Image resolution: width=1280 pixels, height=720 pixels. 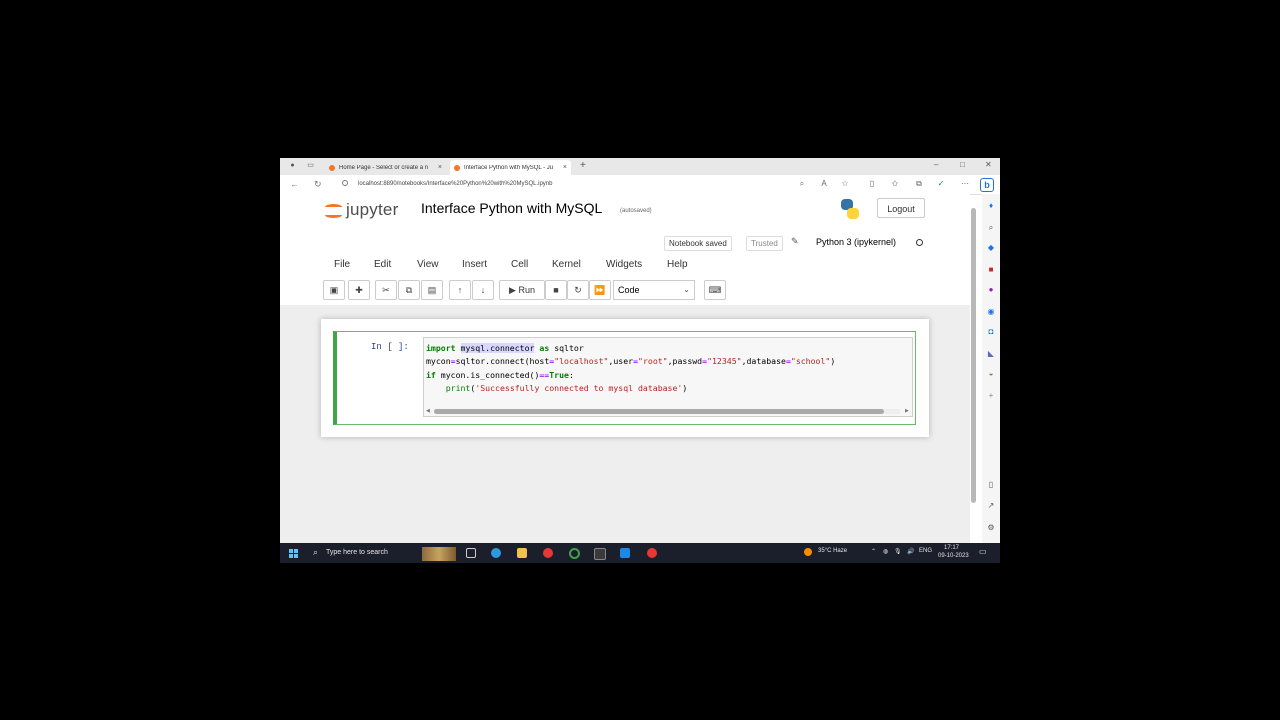 What do you see at coordinates (342, 264) in the screenshot?
I see `menu-file: File` at bounding box center [342, 264].